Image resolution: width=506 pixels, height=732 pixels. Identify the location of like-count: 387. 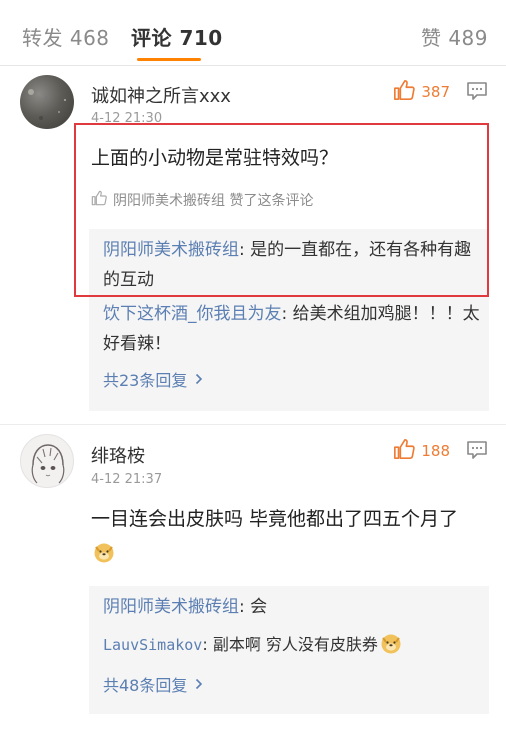
(435, 92).